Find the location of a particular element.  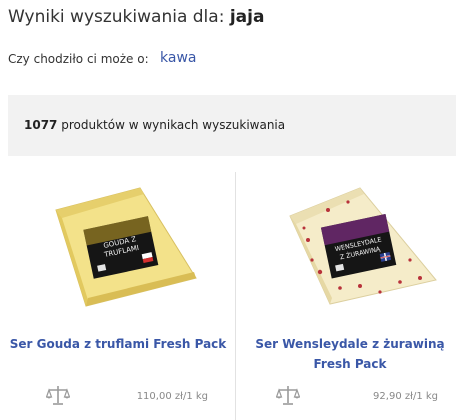

results-count-bar: 1077 produktów w wynikach wyszukiwania is located at coordinates (232, 125).